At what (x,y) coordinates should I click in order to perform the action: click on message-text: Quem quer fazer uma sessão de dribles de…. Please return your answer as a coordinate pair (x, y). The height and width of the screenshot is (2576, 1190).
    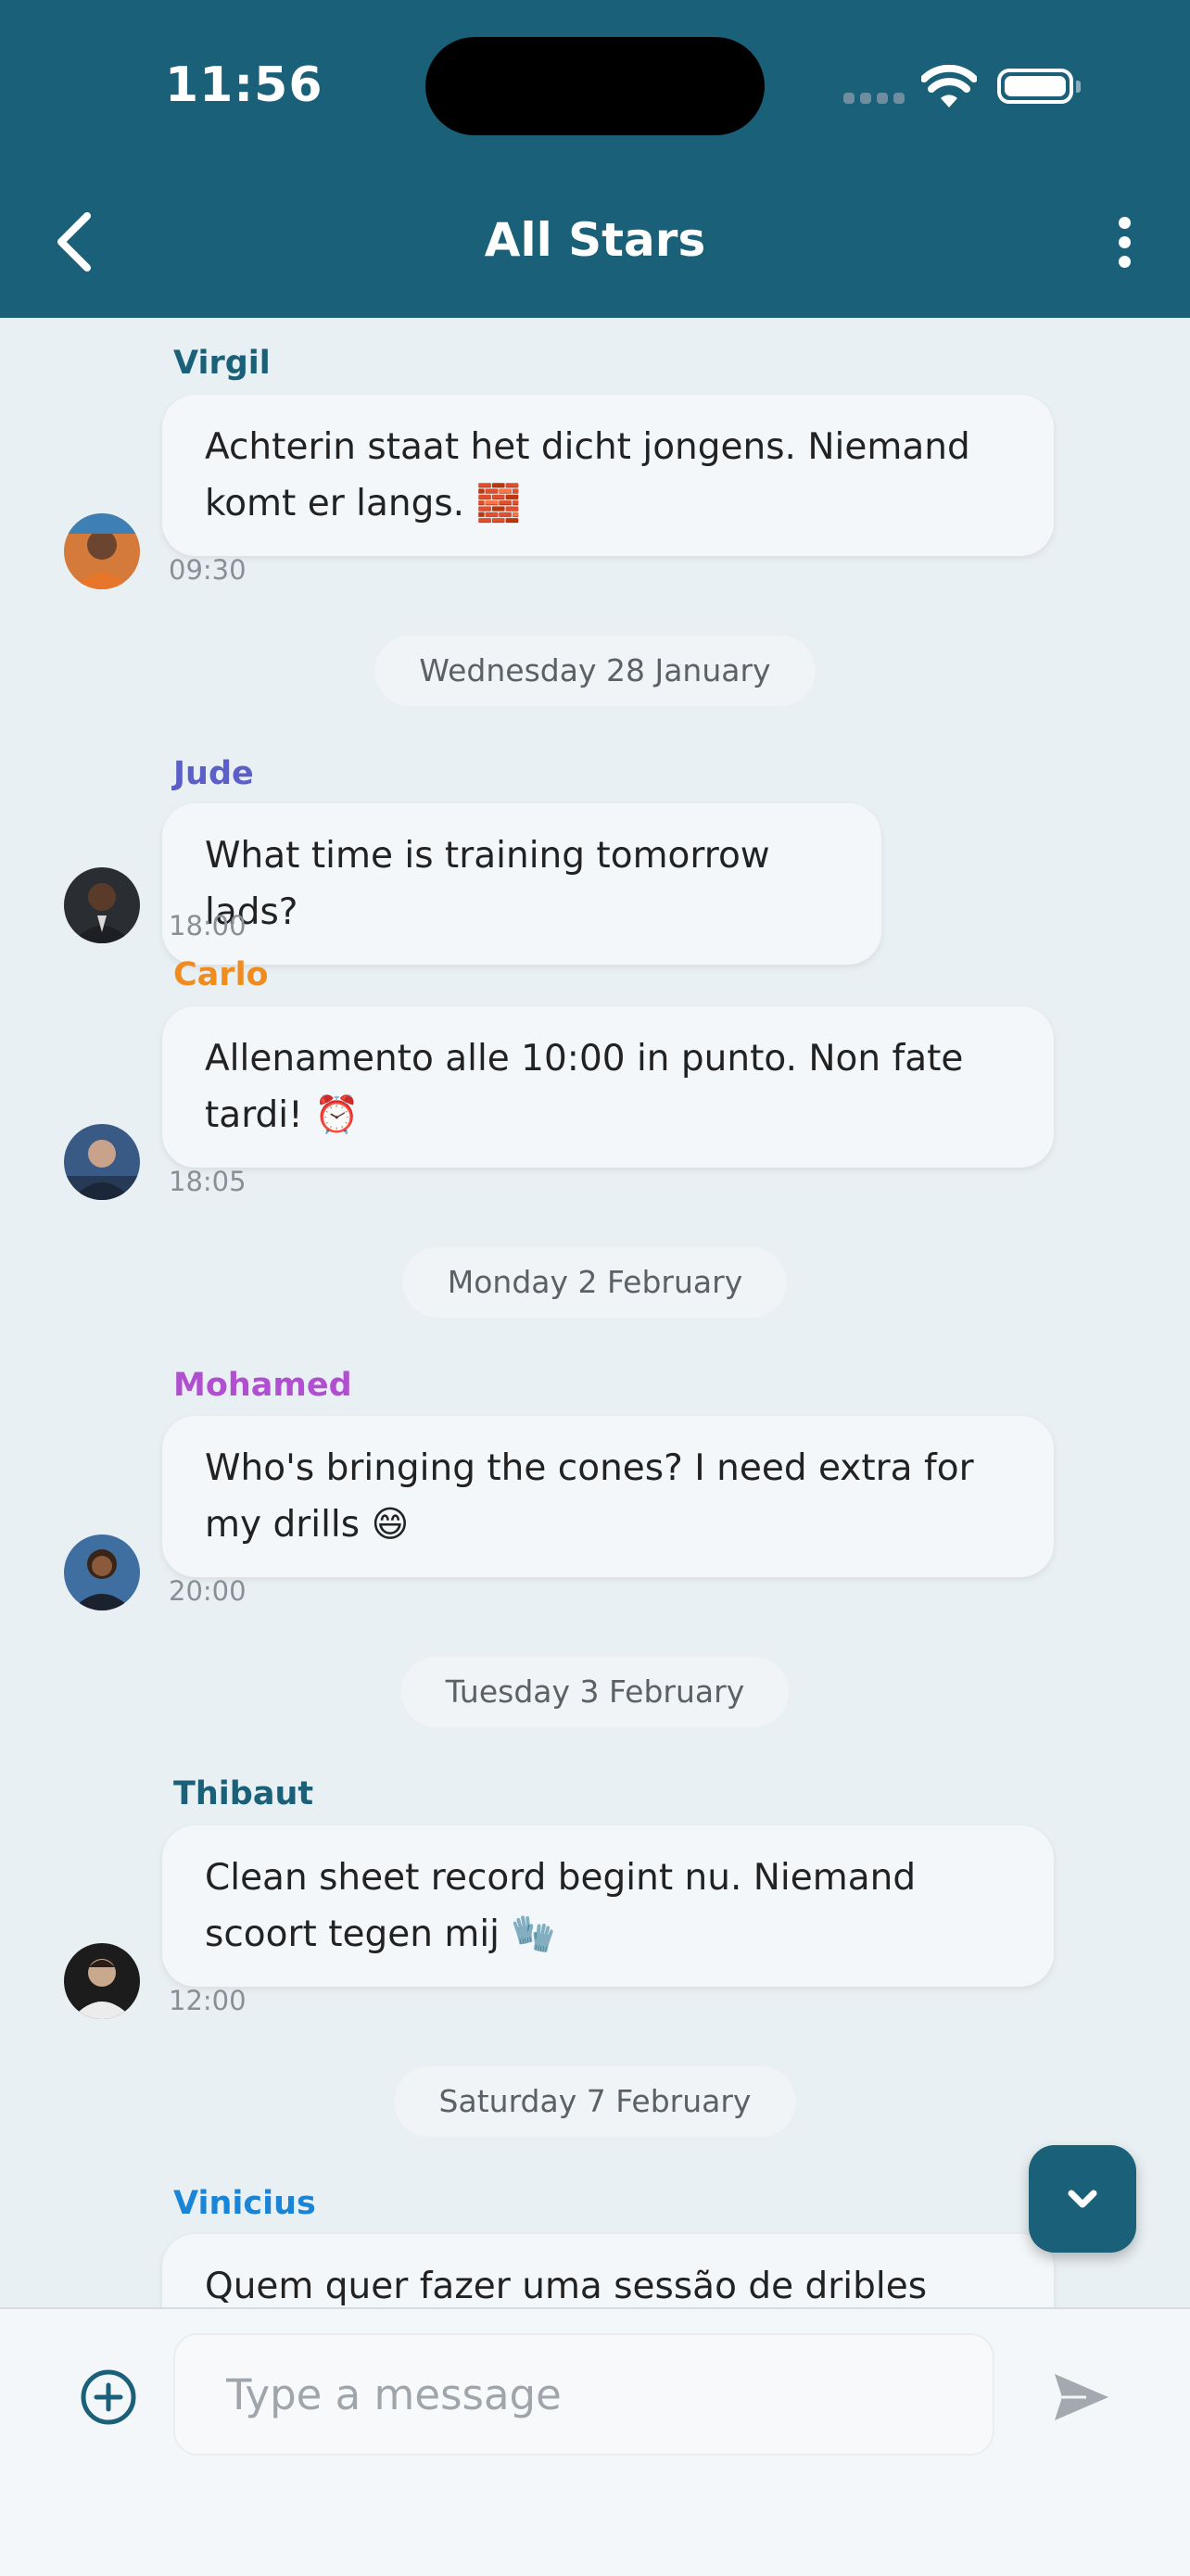
    Looking at the image, I should click on (566, 2286).